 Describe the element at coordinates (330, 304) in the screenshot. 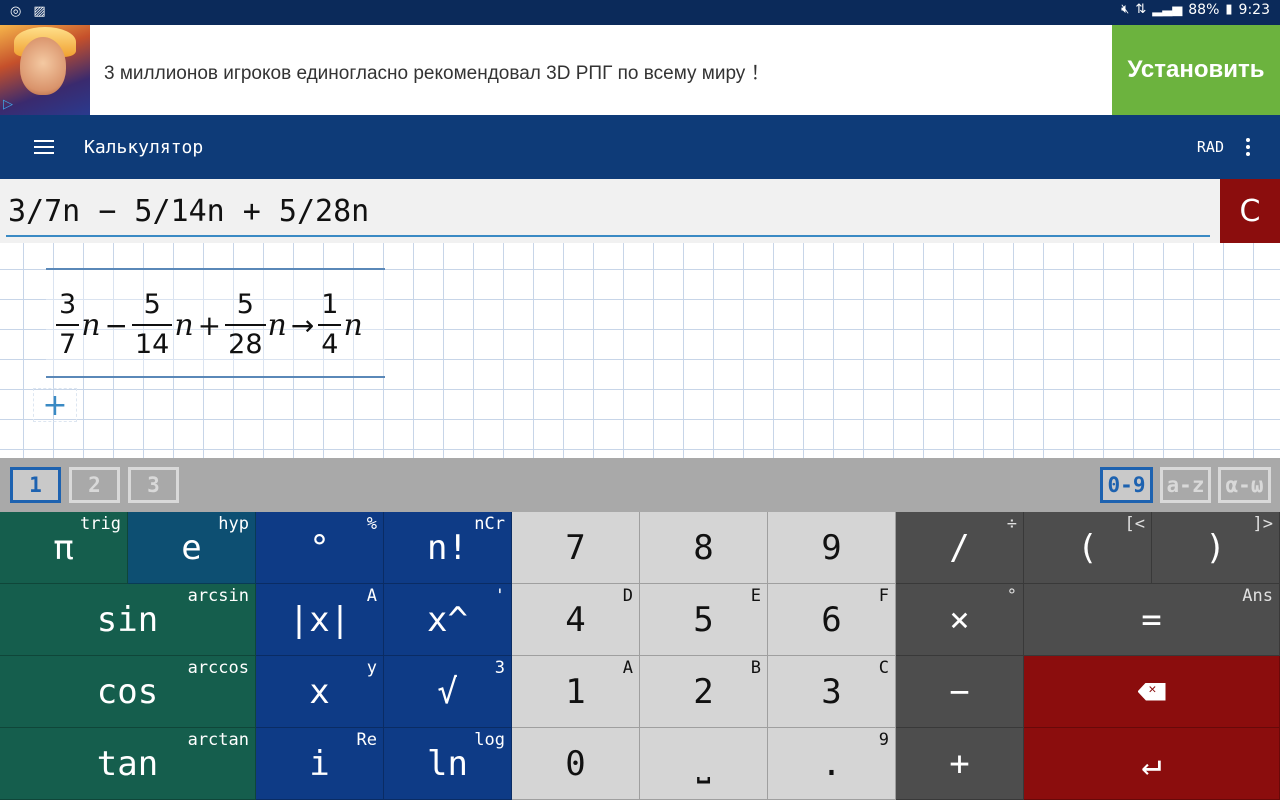

I see `numerator: 1` at that location.